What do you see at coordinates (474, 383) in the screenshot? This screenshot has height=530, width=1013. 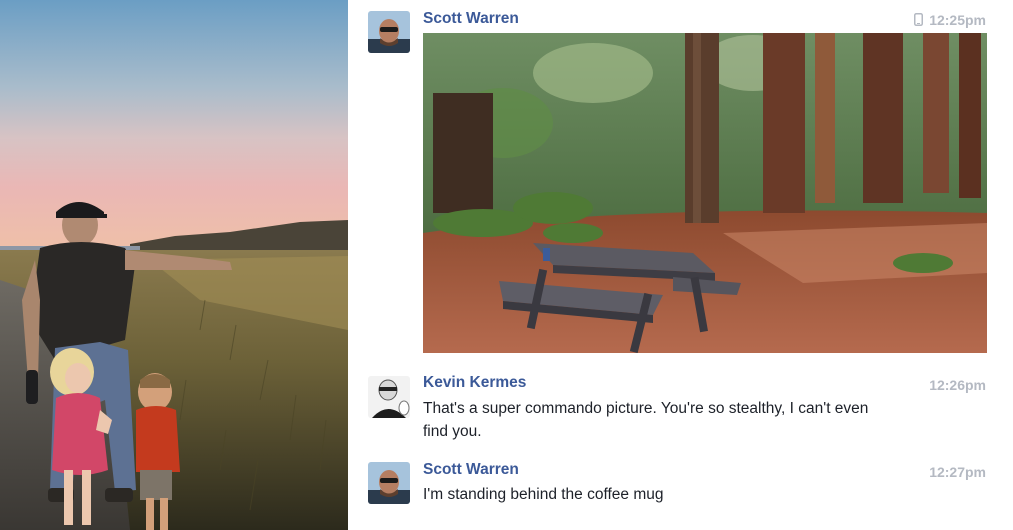 I see `sender-name: Kevin Kermes` at bounding box center [474, 383].